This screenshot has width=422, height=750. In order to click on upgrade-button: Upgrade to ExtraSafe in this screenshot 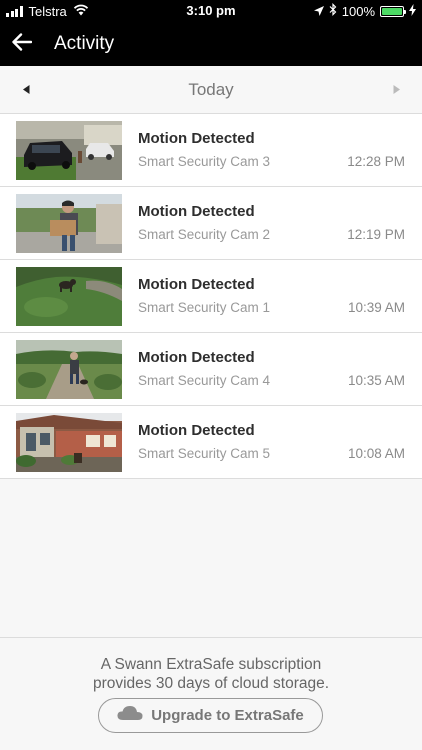, I will do `click(210, 715)`.